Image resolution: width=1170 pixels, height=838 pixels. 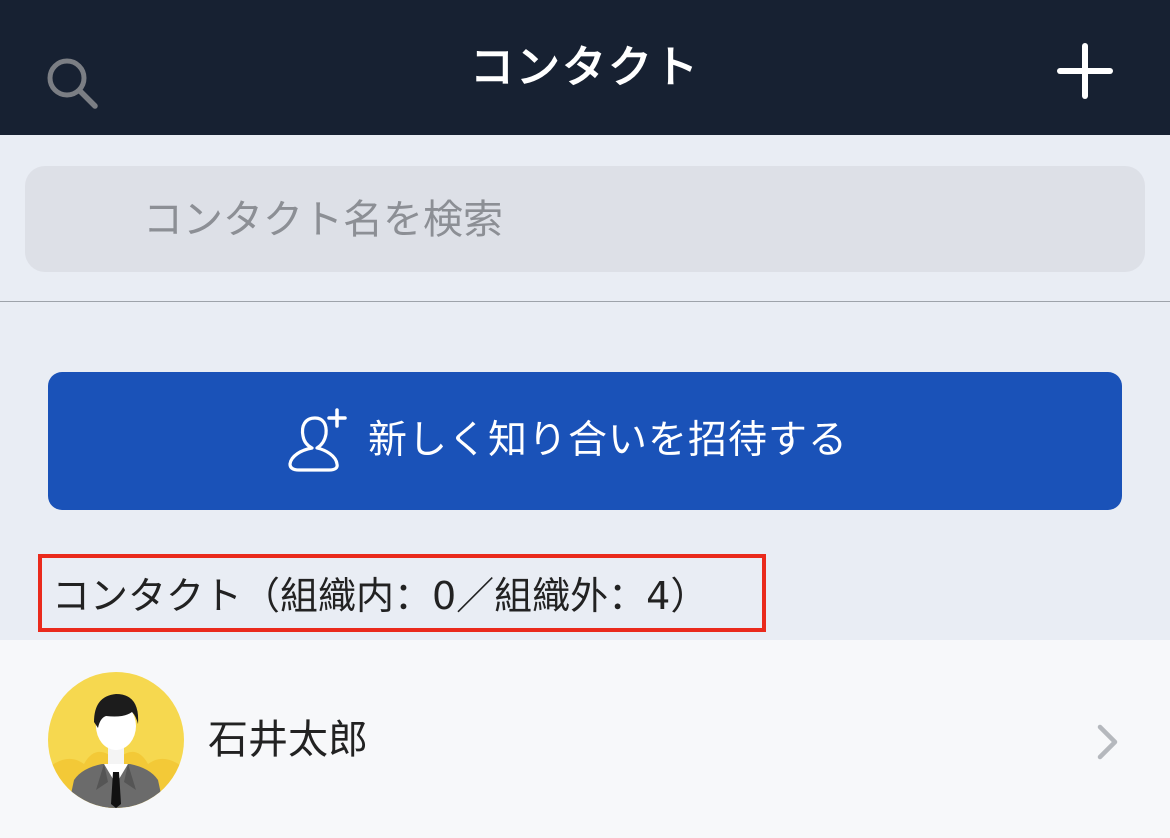 What do you see at coordinates (288, 740) in the screenshot?
I see `contact-name: 石井太郎` at bounding box center [288, 740].